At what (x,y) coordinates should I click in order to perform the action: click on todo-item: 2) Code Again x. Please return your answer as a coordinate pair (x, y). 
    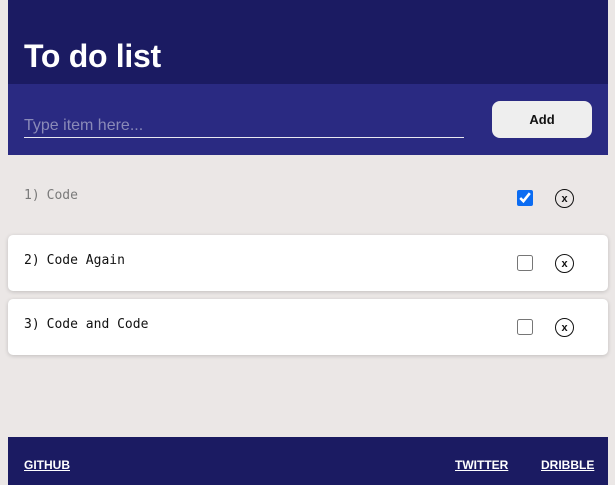
    Looking at the image, I should click on (308, 263).